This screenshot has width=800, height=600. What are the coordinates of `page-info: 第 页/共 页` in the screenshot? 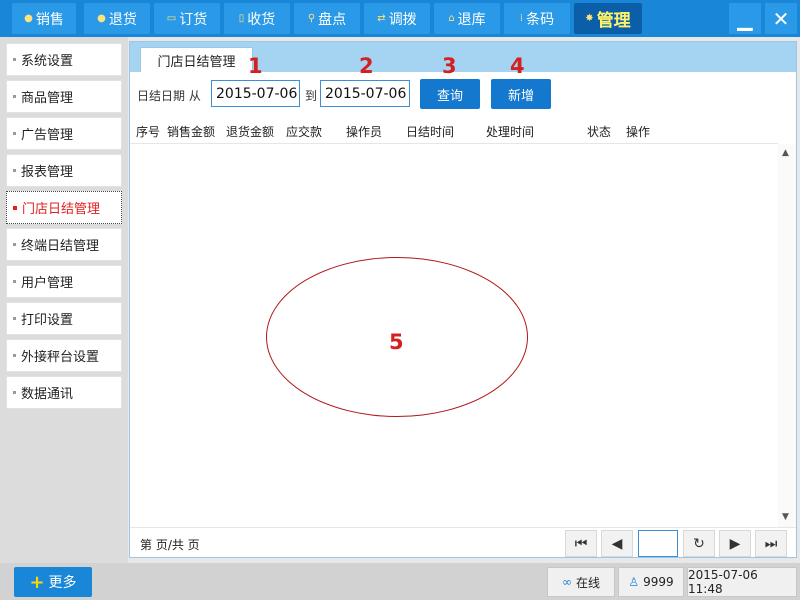 It's located at (170, 545).